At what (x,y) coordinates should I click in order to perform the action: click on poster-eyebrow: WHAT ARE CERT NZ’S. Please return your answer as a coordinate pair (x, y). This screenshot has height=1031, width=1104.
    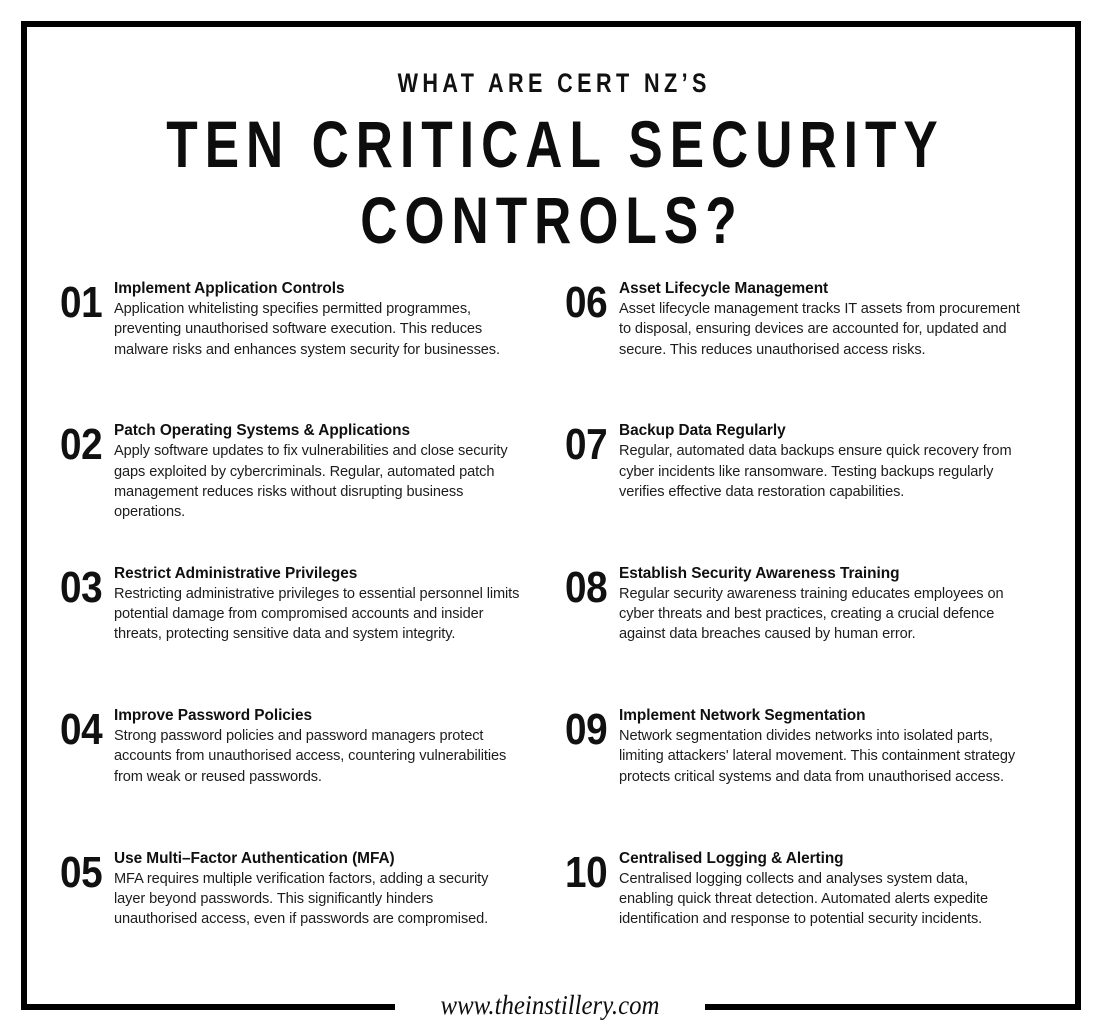
    Looking at the image, I should click on (554, 83).